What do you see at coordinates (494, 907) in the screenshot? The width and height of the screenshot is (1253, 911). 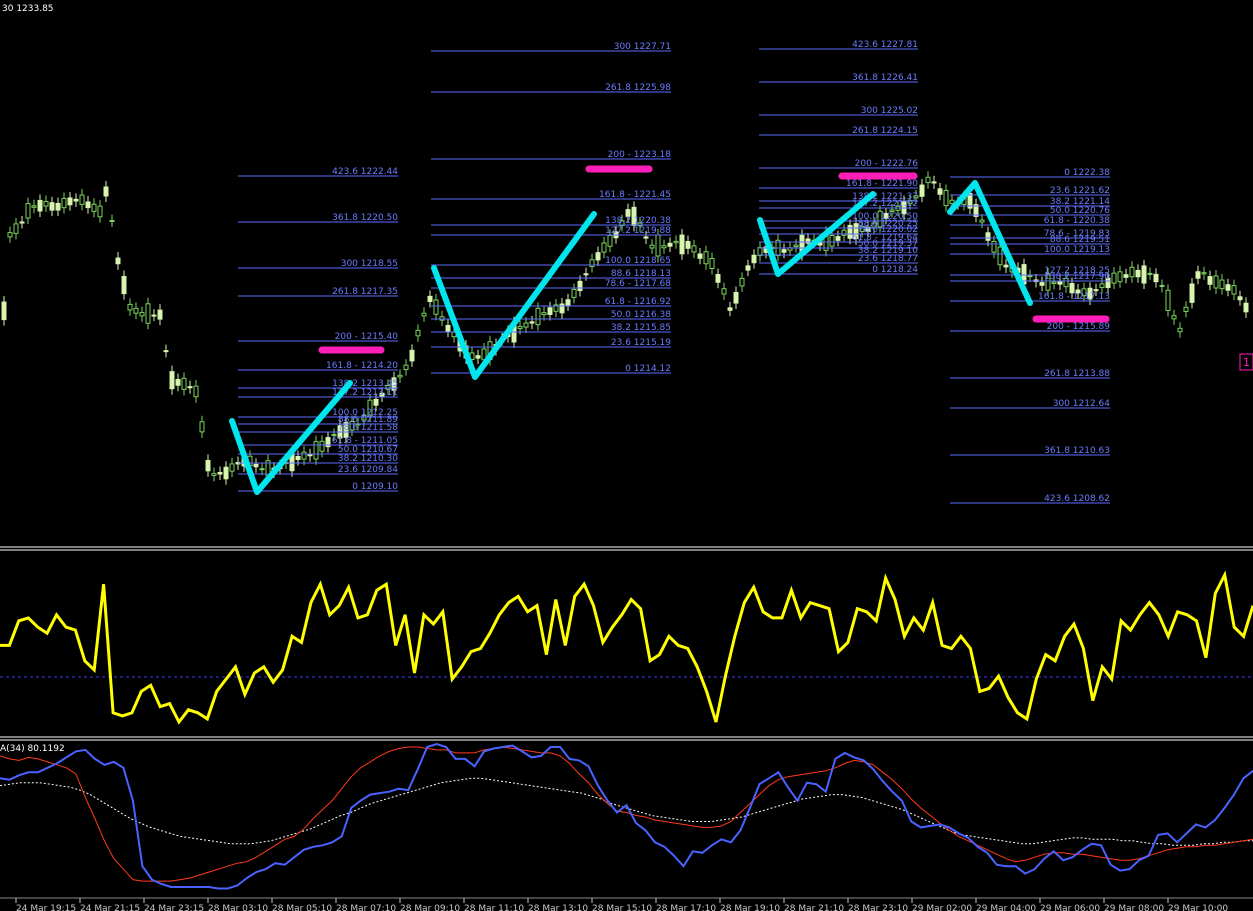 I see `time-tick-label: 28 Mar 11:10` at bounding box center [494, 907].